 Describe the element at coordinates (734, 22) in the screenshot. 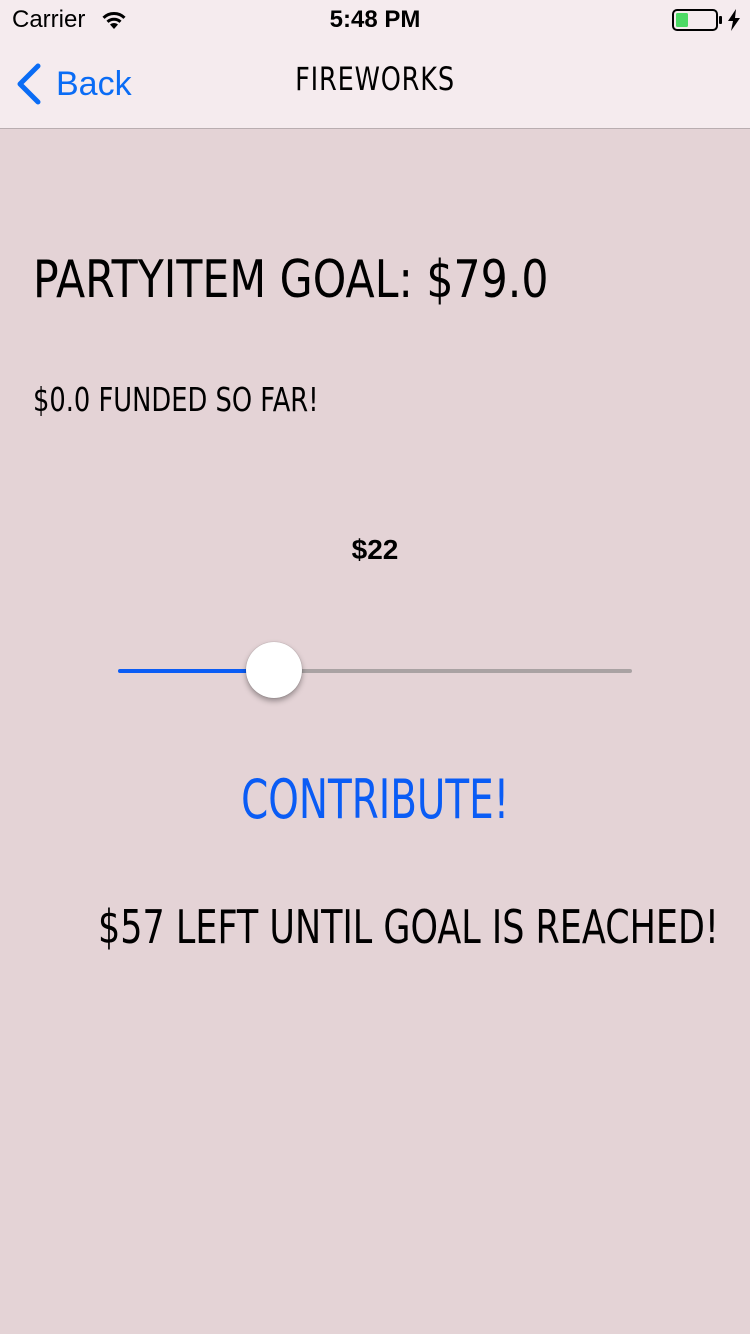

I see `charging-bolt-icon` at that location.